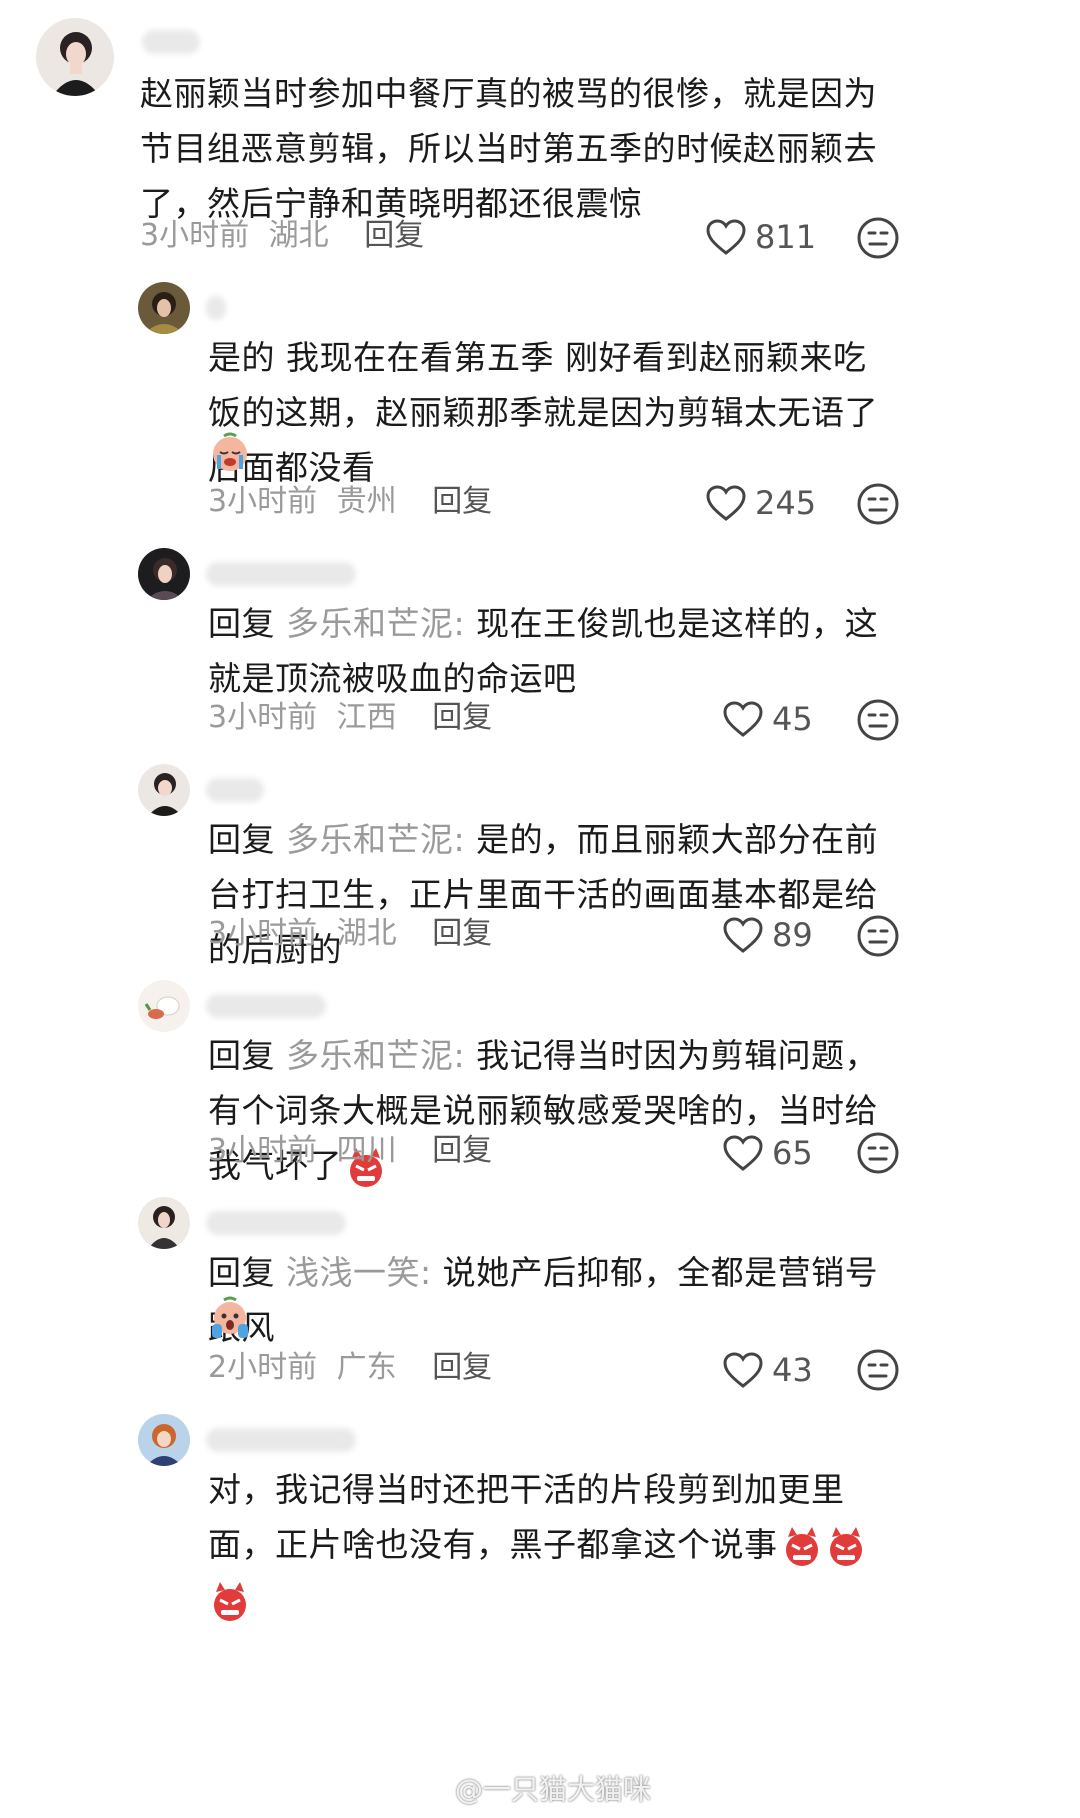 The height and width of the screenshot is (1818, 1080). What do you see at coordinates (767, 935) in the screenshot?
I see `like-button: 89` at bounding box center [767, 935].